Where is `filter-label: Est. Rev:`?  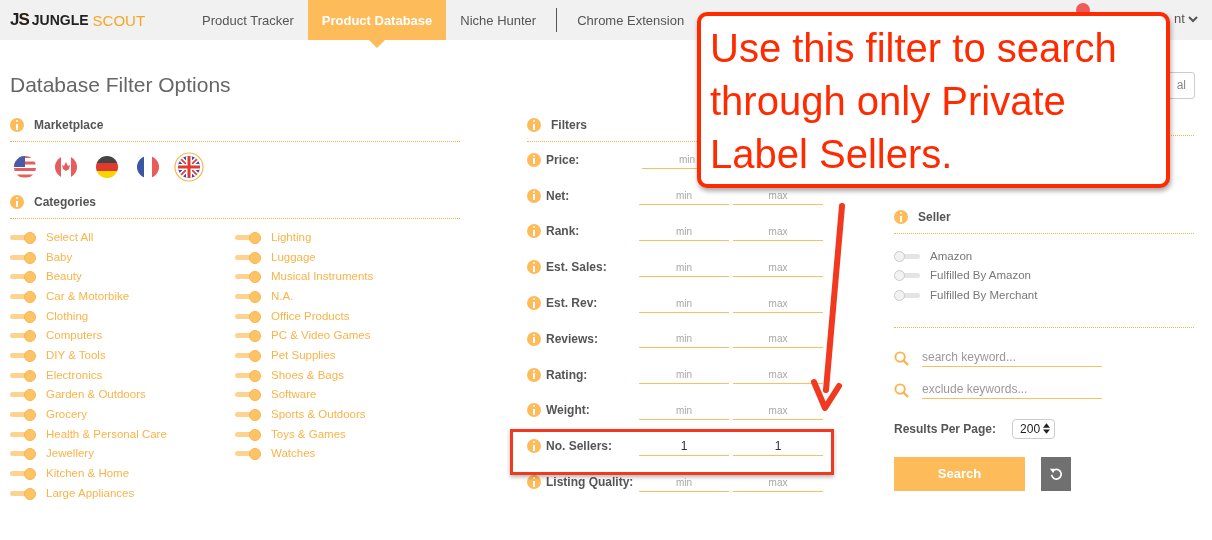 filter-label: Est. Rev: is located at coordinates (572, 303).